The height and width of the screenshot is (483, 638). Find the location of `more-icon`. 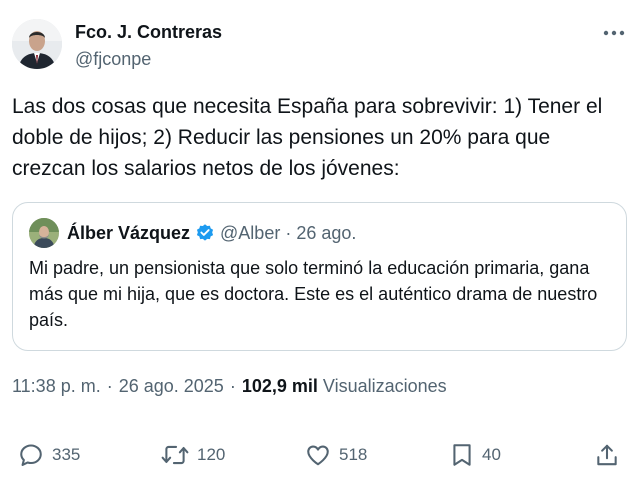

more-icon is located at coordinates (614, 33).